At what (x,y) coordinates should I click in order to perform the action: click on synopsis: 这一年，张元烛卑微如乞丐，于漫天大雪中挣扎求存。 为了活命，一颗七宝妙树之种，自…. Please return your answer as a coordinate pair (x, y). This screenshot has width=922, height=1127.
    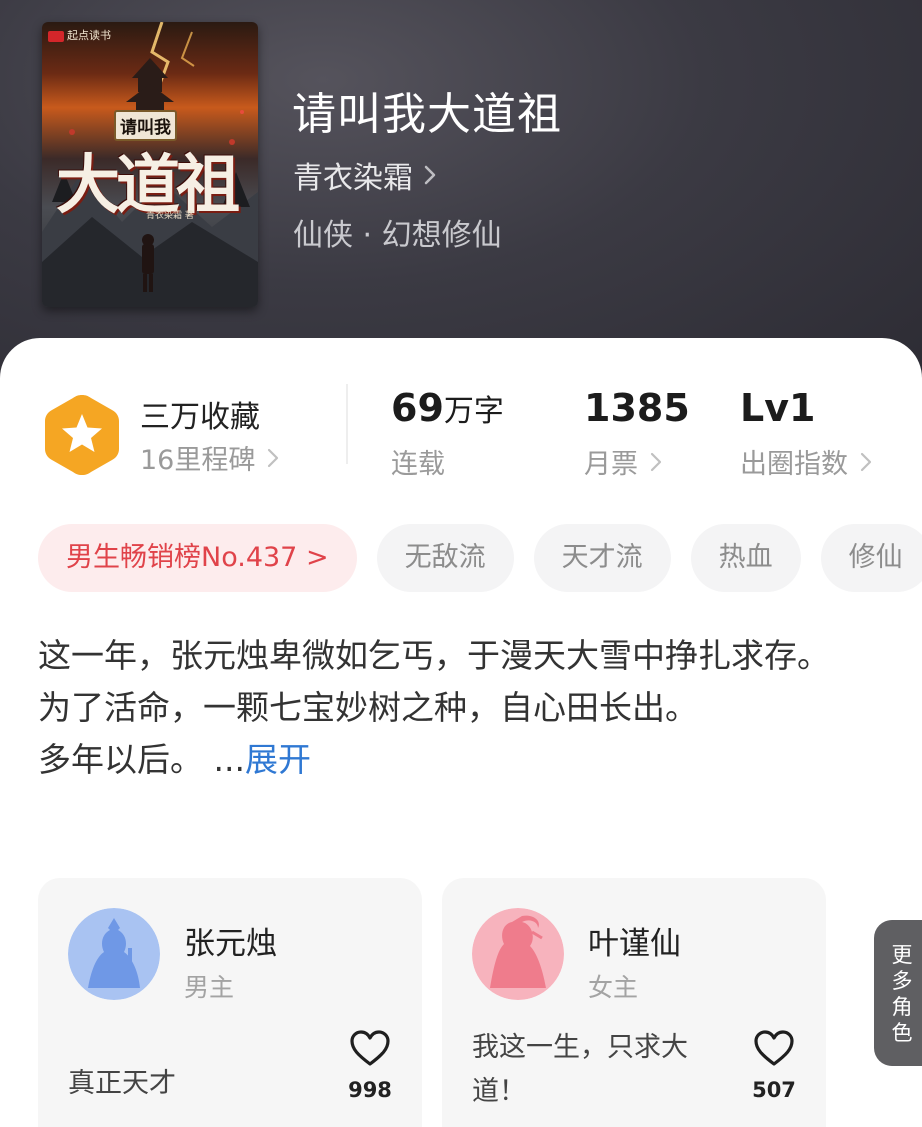
    Looking at the image, I should click on (448, 708).